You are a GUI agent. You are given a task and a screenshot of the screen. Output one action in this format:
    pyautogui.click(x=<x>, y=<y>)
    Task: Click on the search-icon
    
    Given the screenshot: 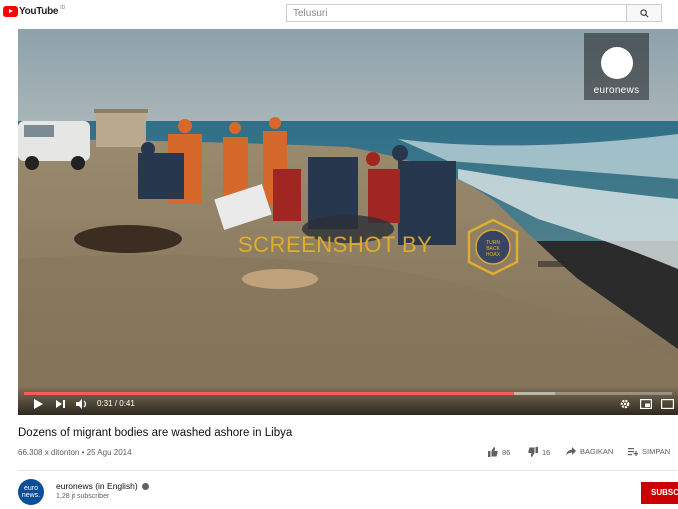 What is the action you would take?
    pyautogui.click(x=643, y=12)
    